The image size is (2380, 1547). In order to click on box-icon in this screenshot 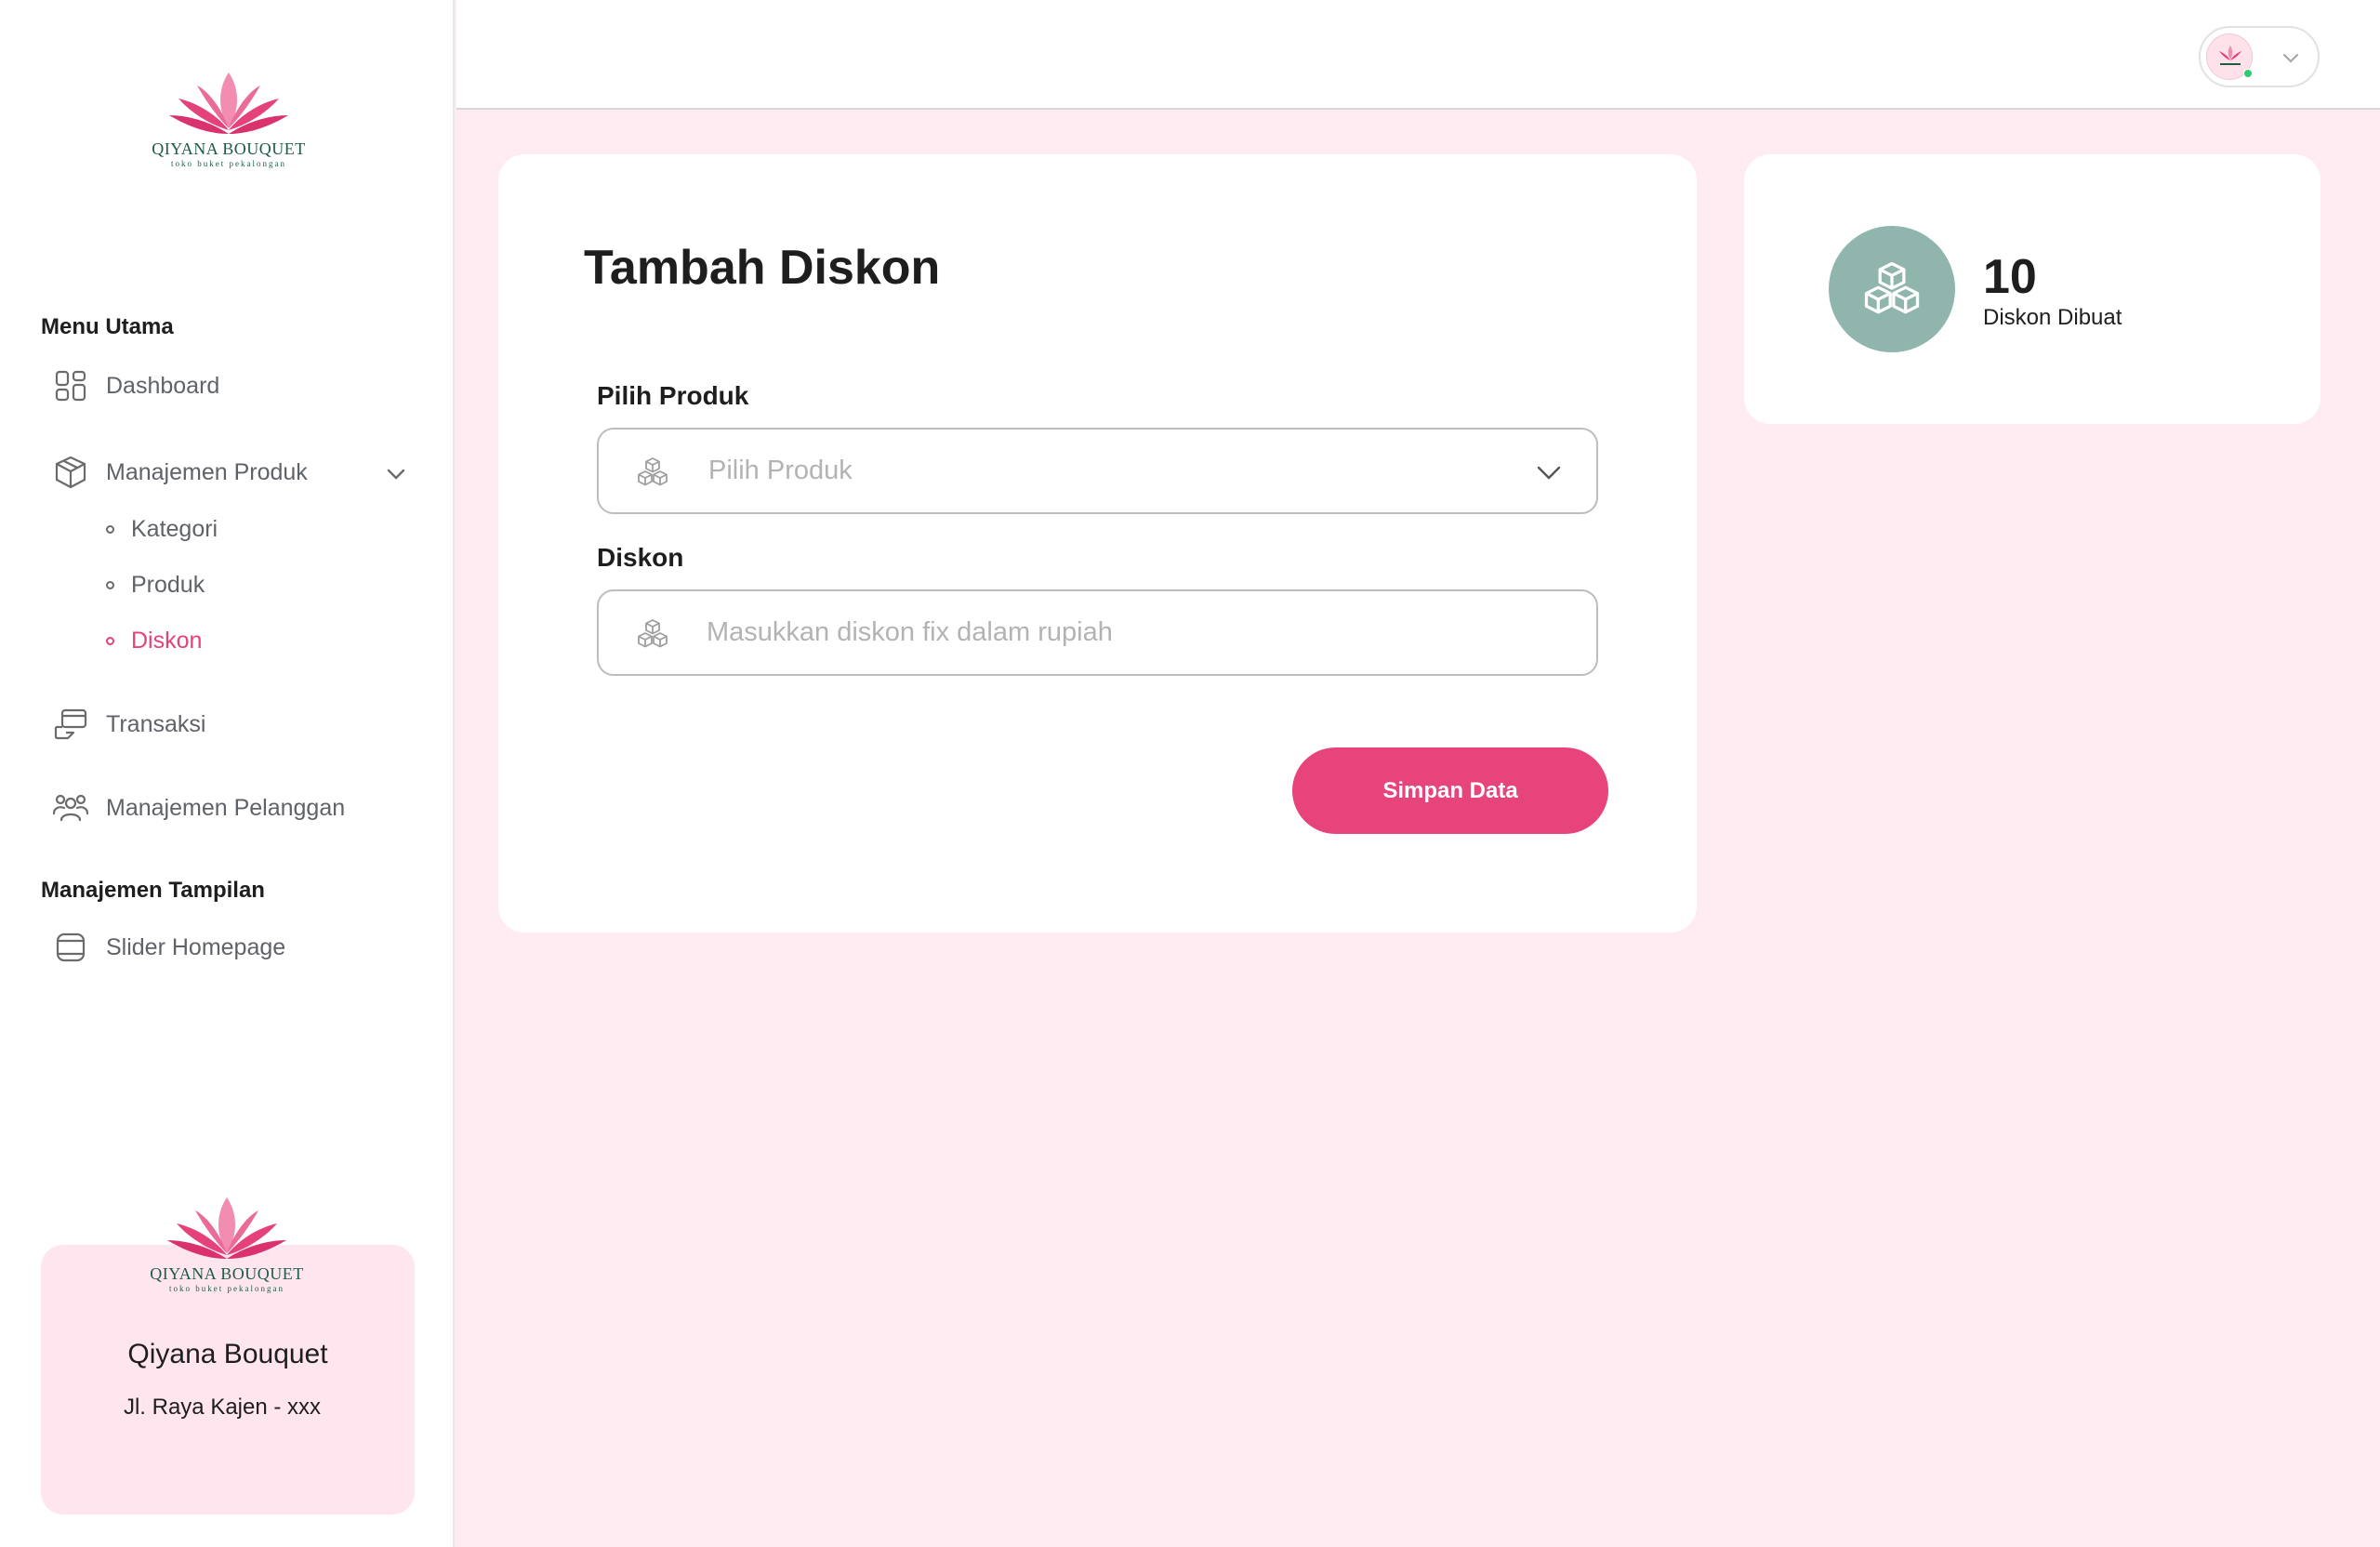, I will do `click(70, 472)`.